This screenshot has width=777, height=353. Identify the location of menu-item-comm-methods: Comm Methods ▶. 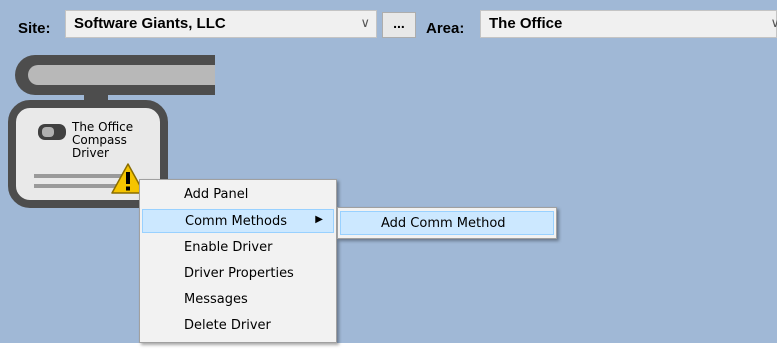
(238, 221).